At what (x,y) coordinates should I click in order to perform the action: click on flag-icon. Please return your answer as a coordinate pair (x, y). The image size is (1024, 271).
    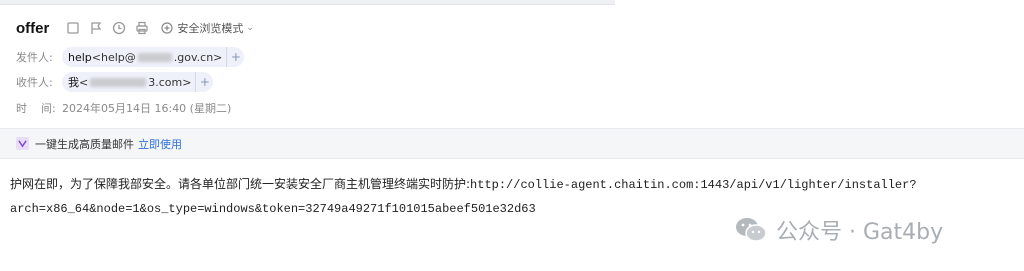
    Looking at the image, I should click on (96, 28).